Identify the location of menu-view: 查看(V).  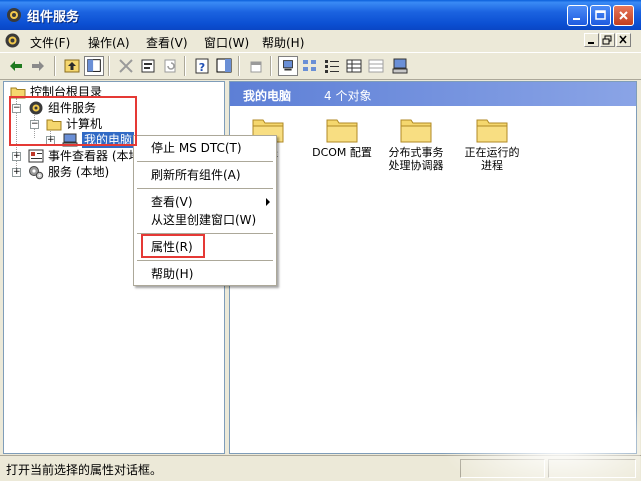
(167, 42).